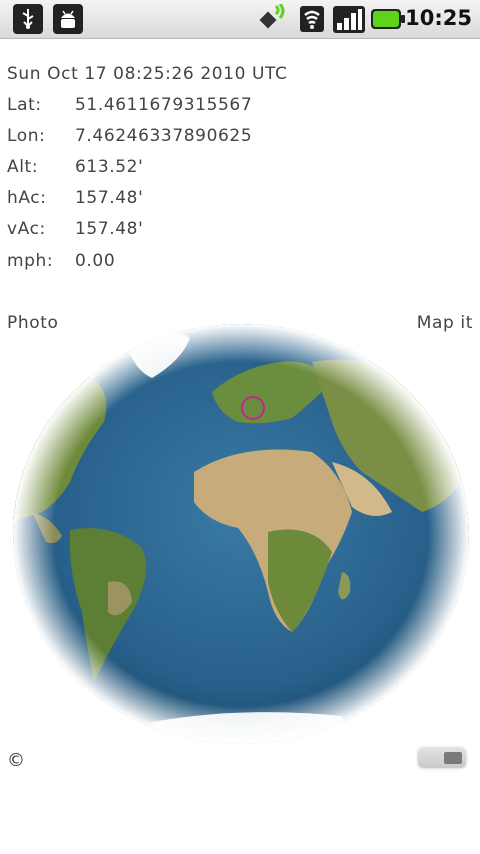  What do you see at coordinates (438, 18) in the screenshot?
I see `status-clock: 10:25` at bounding box center [438, 18].